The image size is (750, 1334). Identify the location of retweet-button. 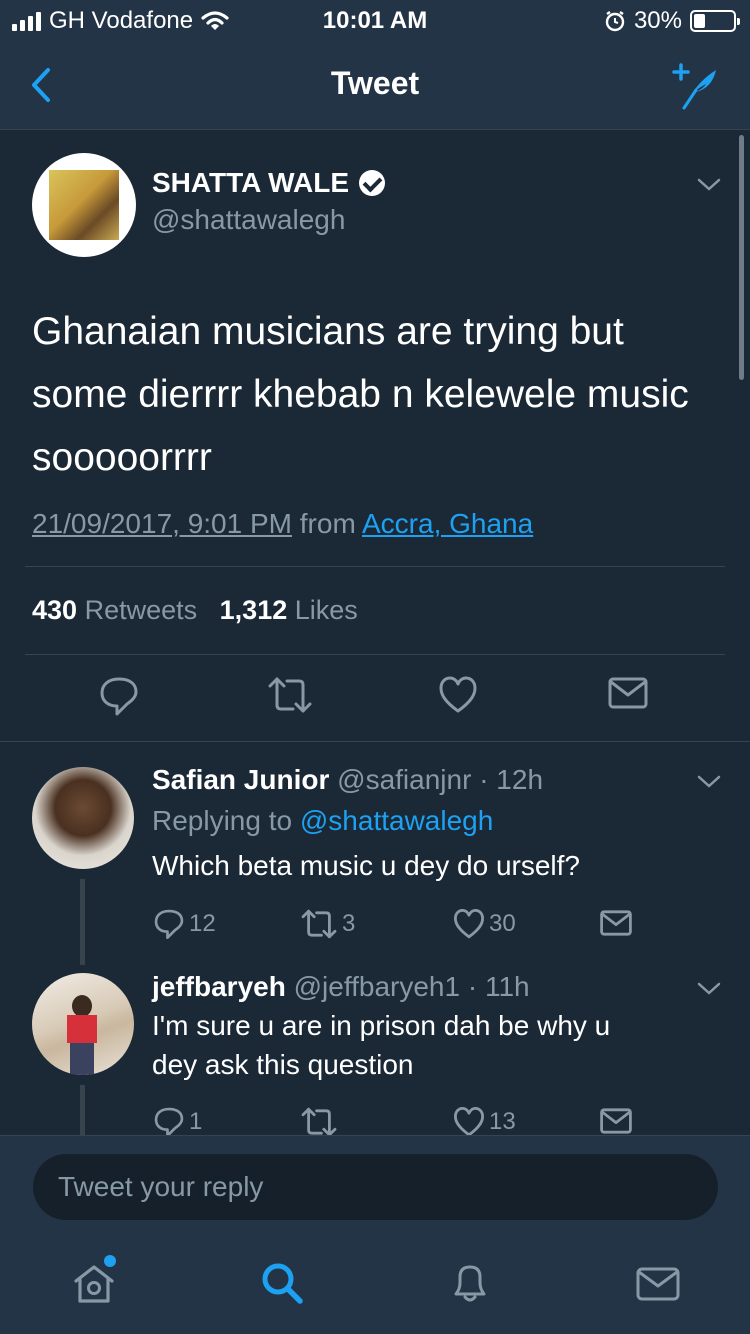
(321, 1120).